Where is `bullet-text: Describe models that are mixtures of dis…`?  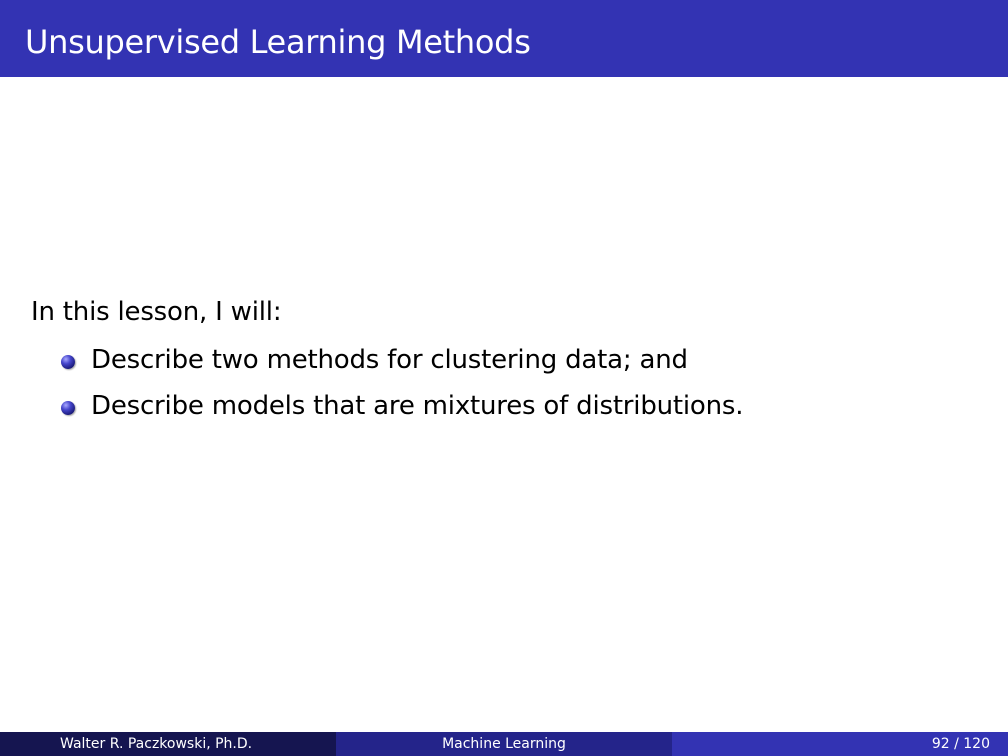
bullet-text: Describe models that are mixtures of dis… is located at coordinates (417, 406).